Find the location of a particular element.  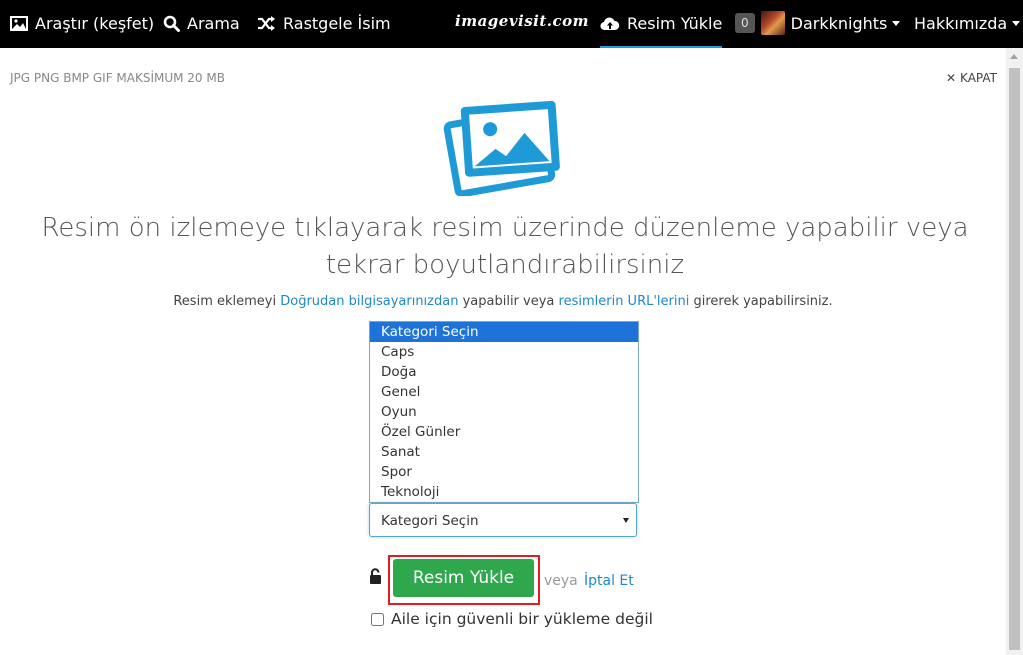

scrollbar-thumb is located at coordinates (1014, 359).